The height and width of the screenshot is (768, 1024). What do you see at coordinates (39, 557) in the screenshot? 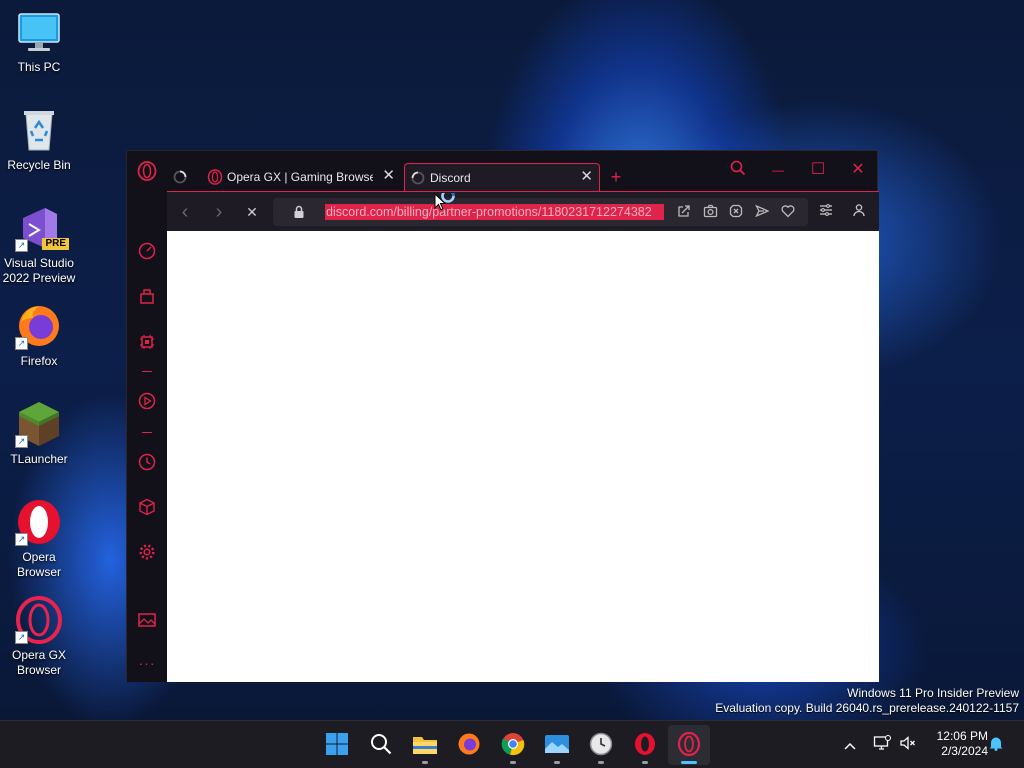
I see `desktop-icon-label: Opera` at bounding box center [39, 557].